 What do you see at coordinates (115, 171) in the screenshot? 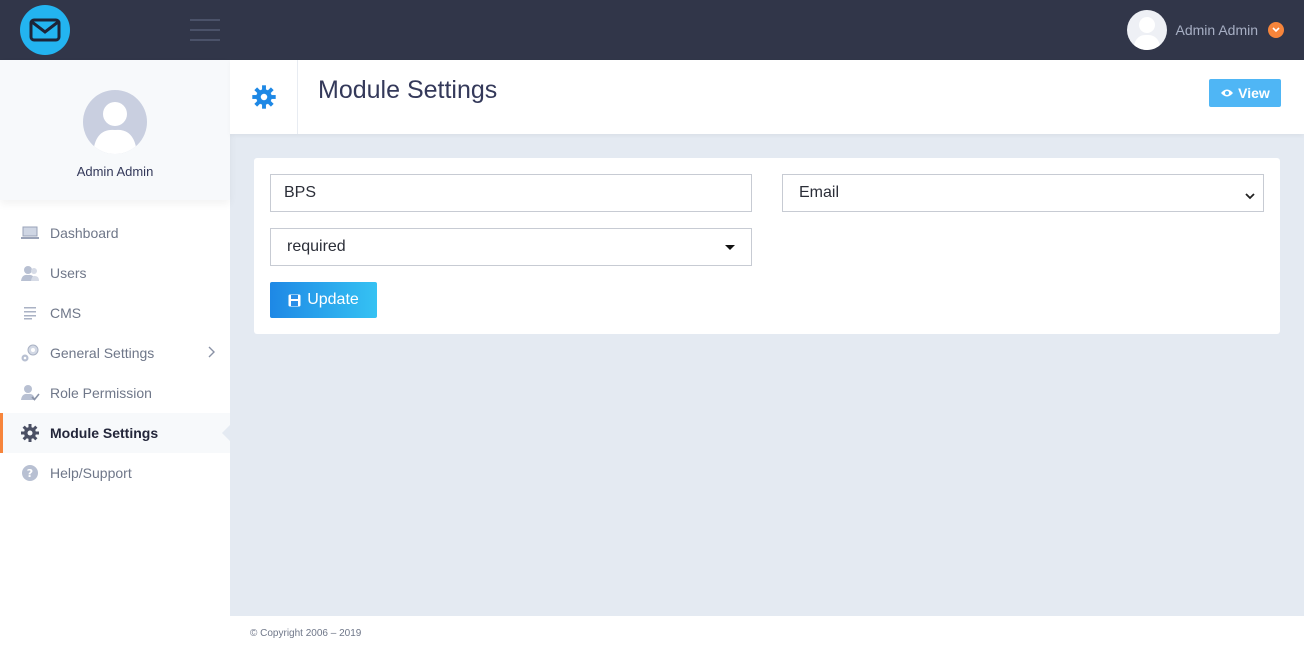
I see `profile-name: Admin Admin` at bounding box center [115, 171].